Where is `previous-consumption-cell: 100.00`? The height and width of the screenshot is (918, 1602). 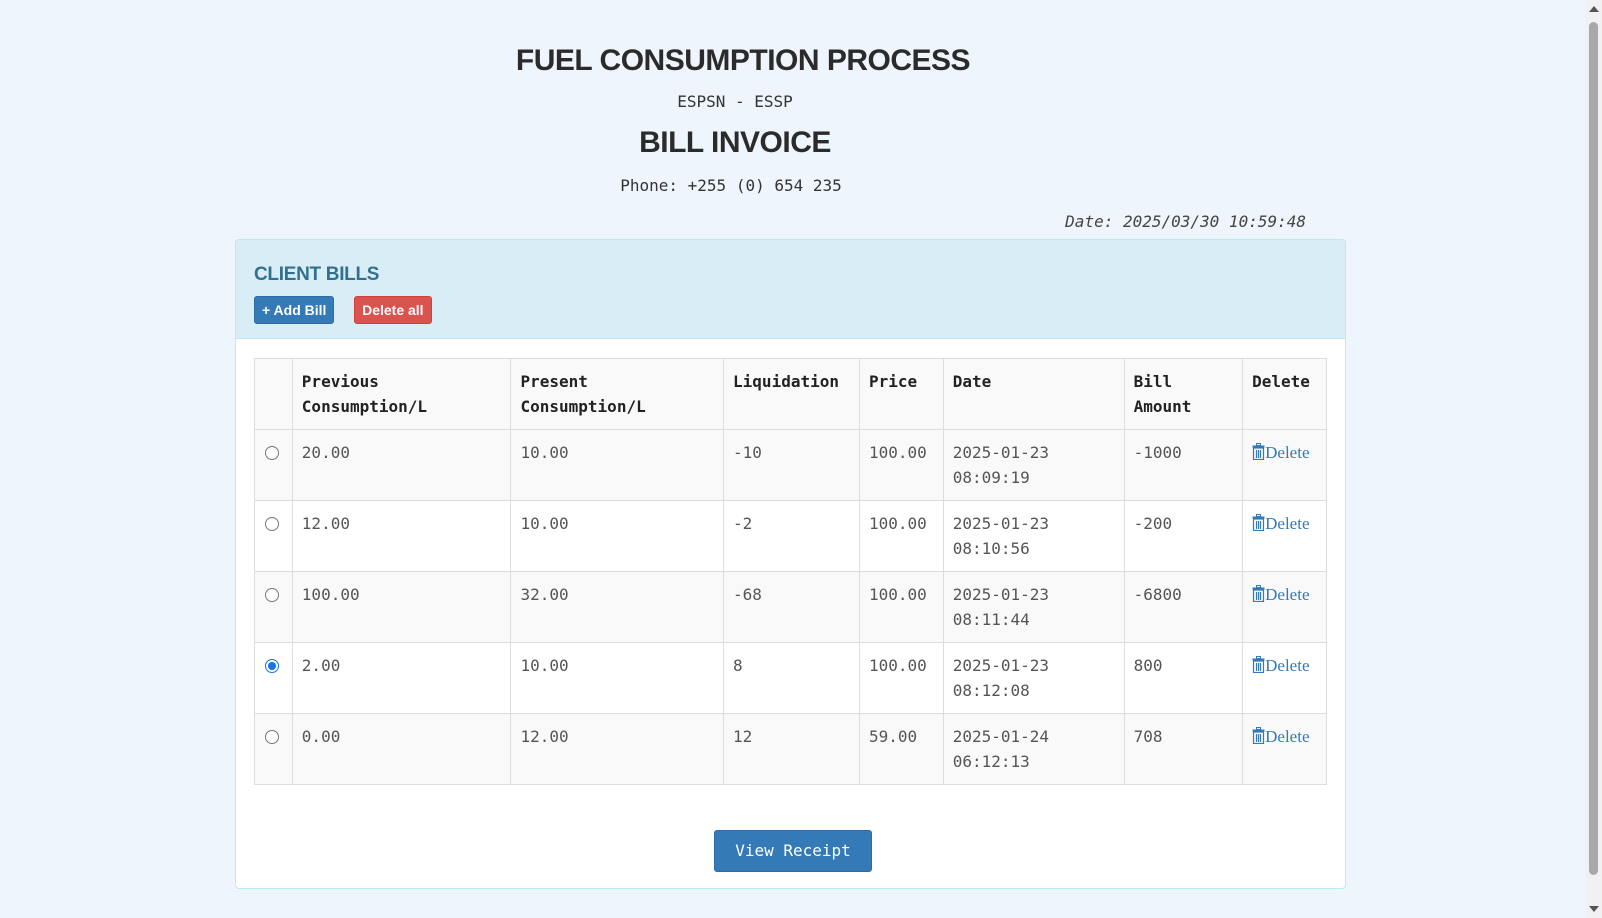 previous-consumption-cell: 100.00 is located at coordinates (401, 607).